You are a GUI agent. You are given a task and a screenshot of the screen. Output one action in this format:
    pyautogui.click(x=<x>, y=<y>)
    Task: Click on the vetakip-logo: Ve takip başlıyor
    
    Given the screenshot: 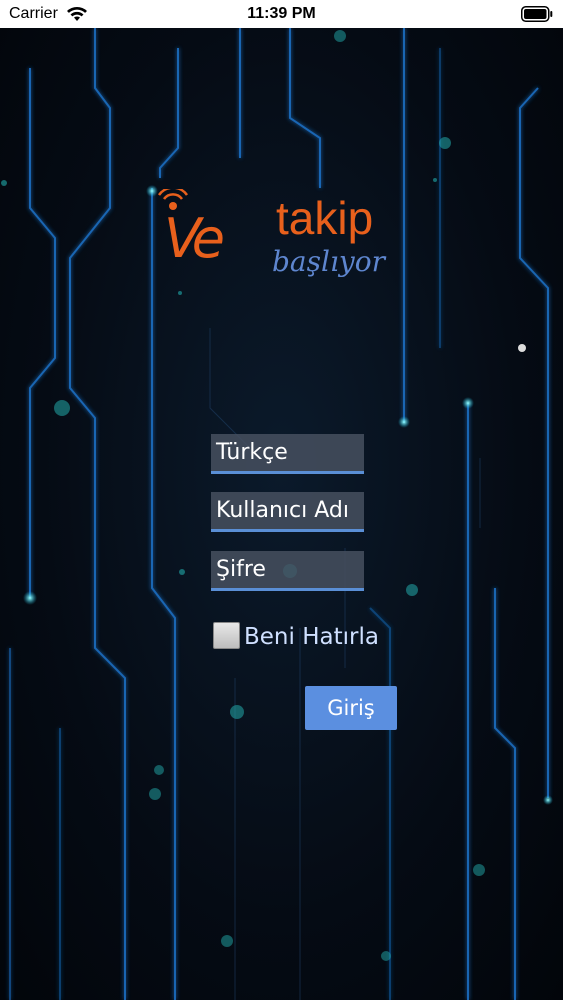 What is the action you would take?
    pyautogui.click(x=285, y=240)
    